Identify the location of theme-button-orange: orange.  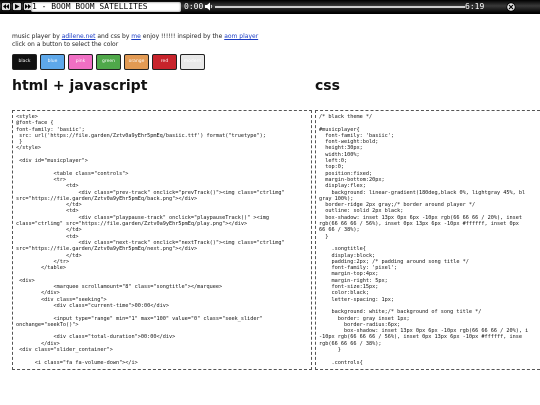
(136, 62).